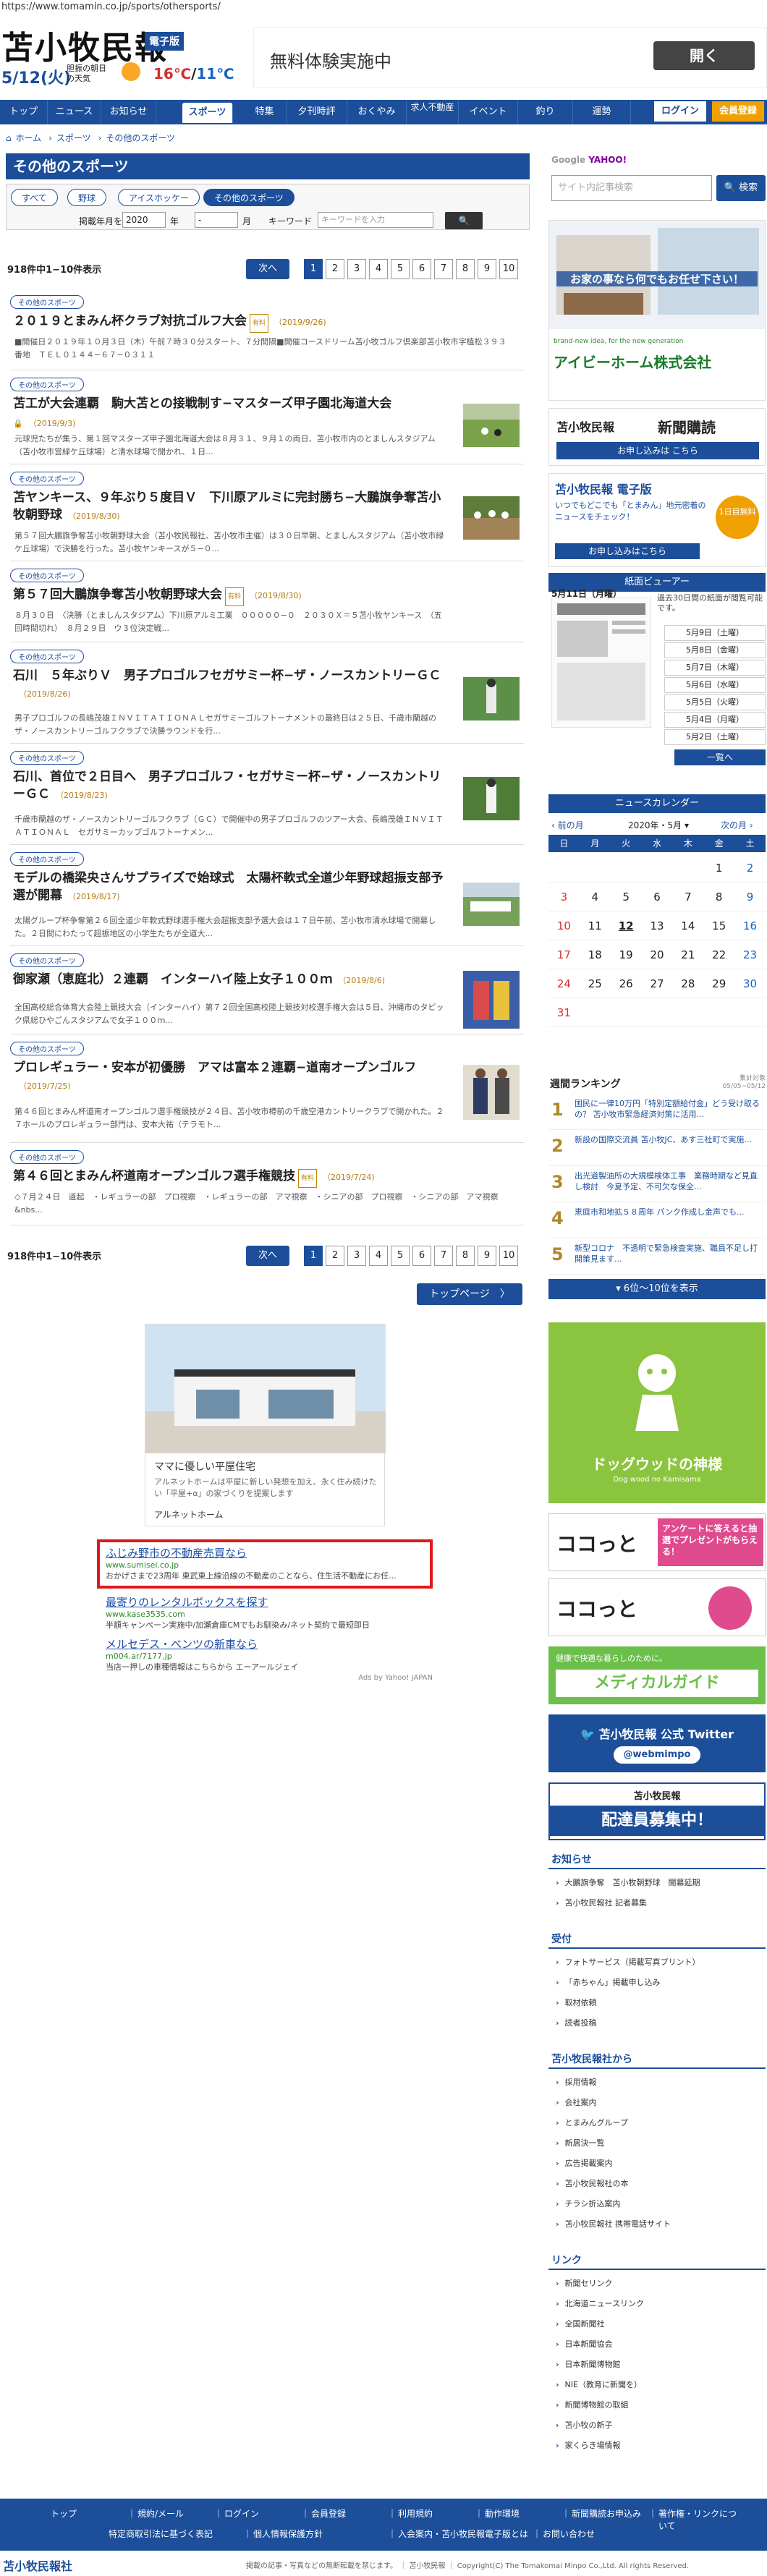 Image resolution: width=767 pixels, height=2576 pixels. What do you see at coordinates (508, 1256) in the screenshot?
I see `page-10: 10` at bounding box center [508, 1256].